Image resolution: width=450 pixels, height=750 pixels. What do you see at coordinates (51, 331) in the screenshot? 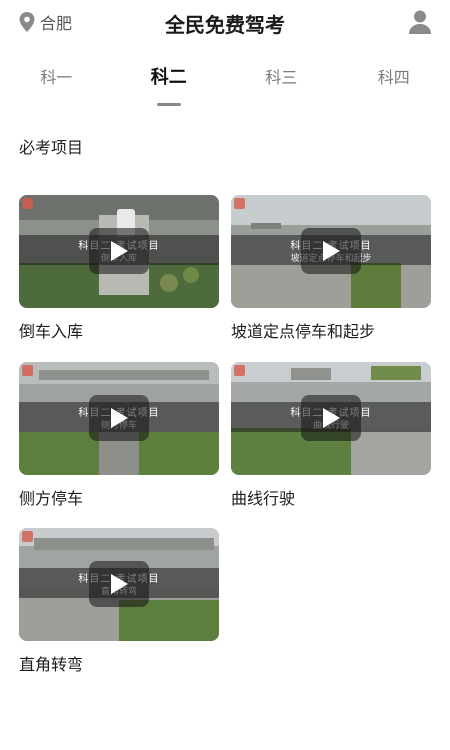
I see `card-title: 倒车入库` at bounding box center [51, 331].